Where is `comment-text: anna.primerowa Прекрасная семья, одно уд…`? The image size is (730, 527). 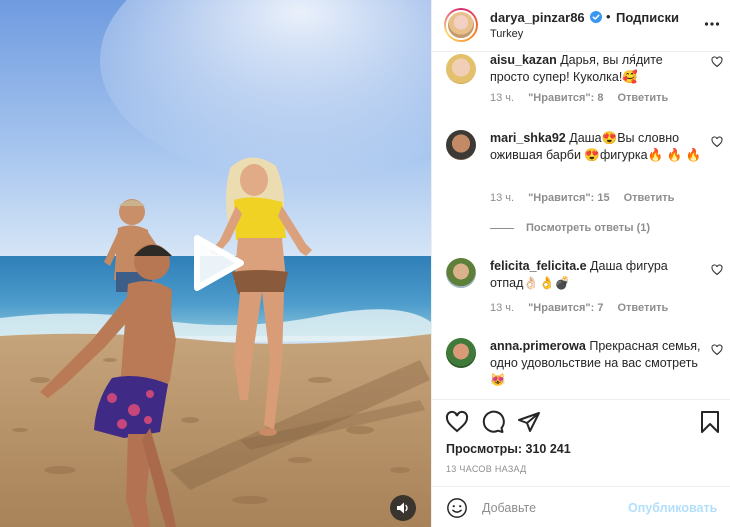 comment-text: anna.primerowa Прекрасная семья, одно уд… is located at coordinates (597, 363).